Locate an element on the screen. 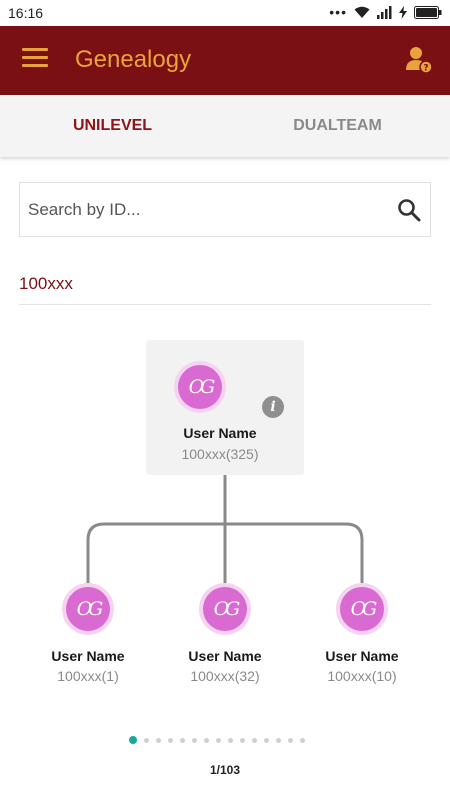 The width and height of the screenshot is (450, 800). user-help-icon: ? is located at coordinates (419, 60).